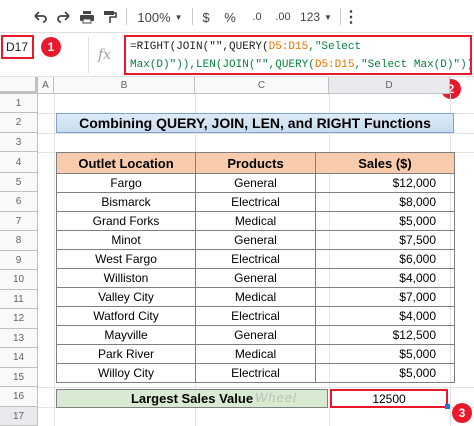  What do you see at coordinates (19, 416) in the screenshot?
I see `row-header: 17` at bounding box center [19, 416].